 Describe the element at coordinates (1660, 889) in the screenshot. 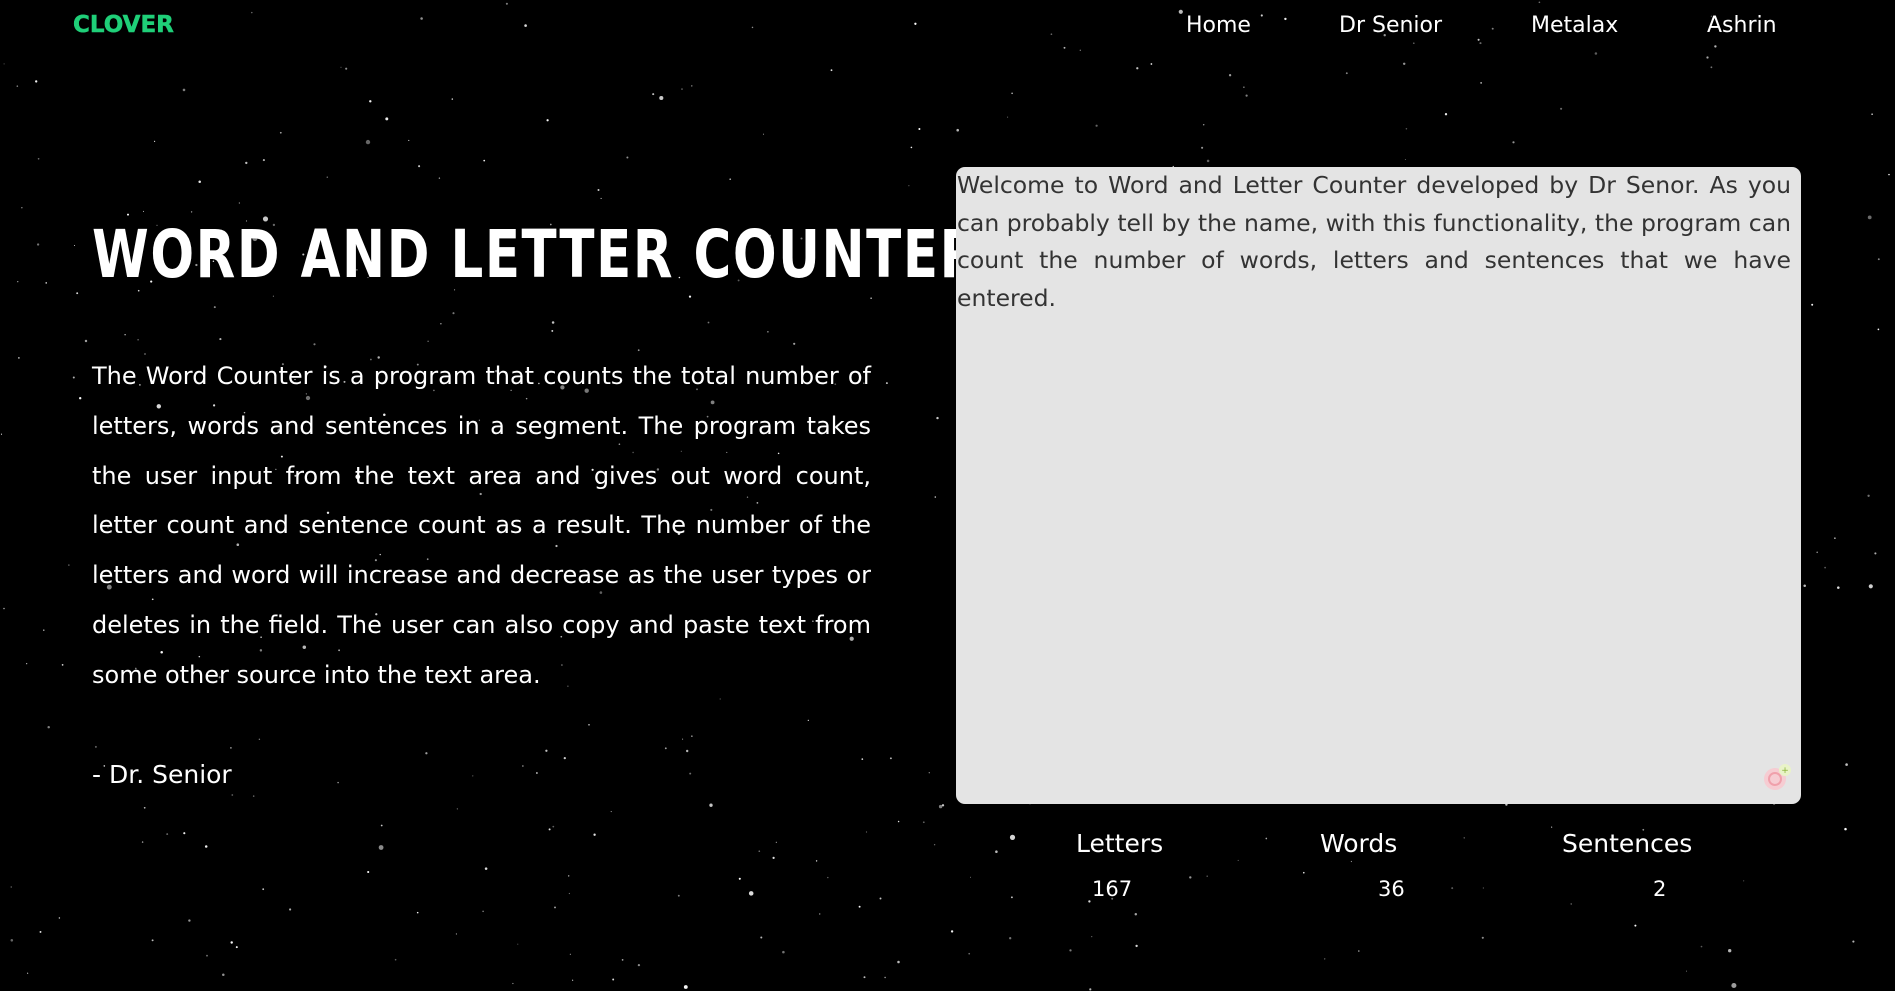

I see `sentences-count: 2` at that location.